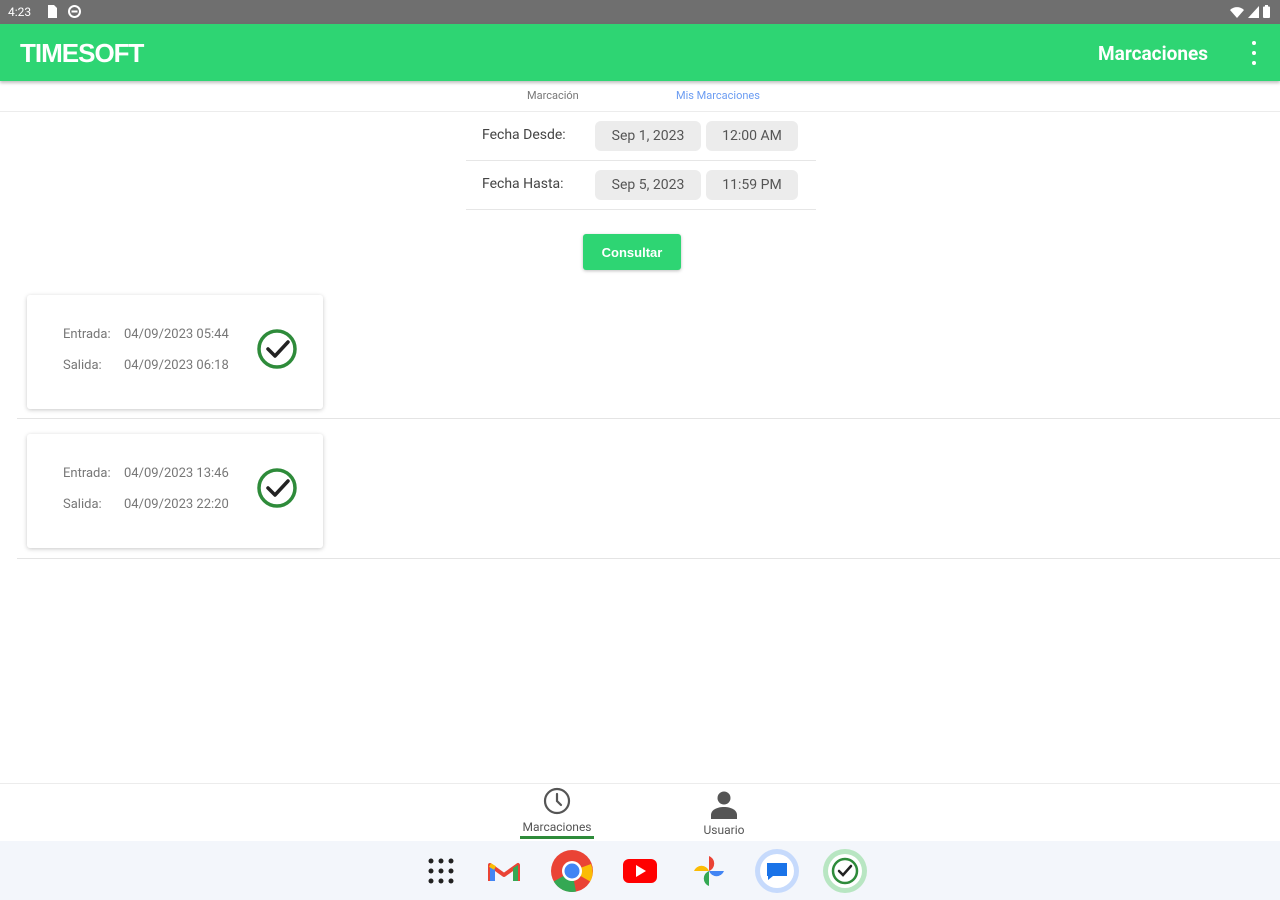  What do you see at coordinates (74, 11) in the screenshot?
I see `notification-icon` at bounding box center [74, 11].